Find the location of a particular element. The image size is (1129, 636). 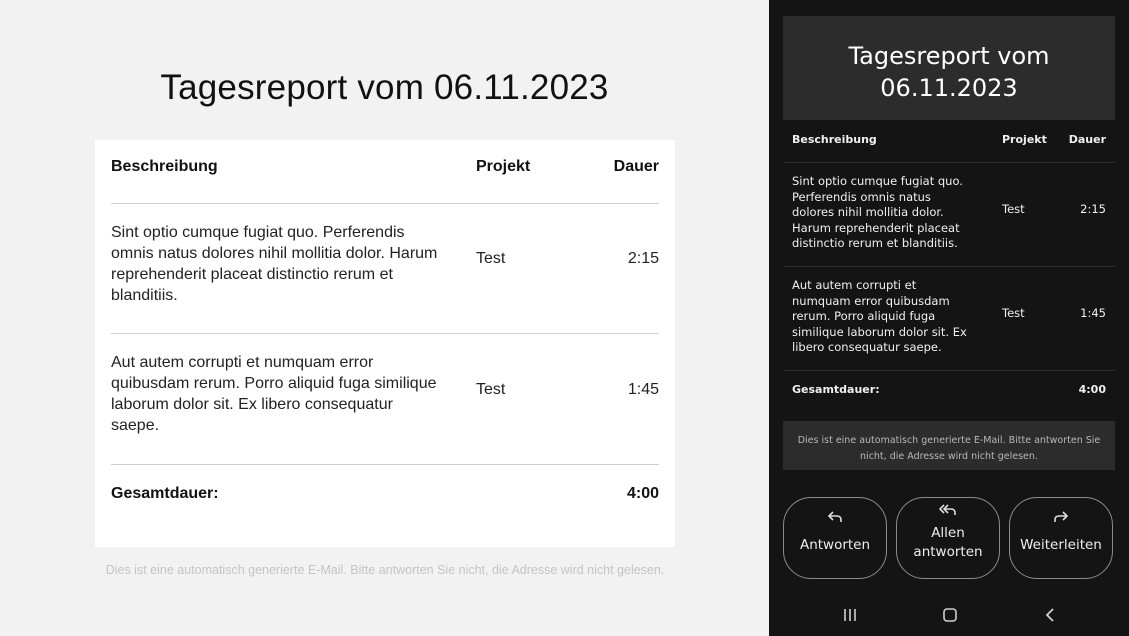

report-title: Tagesreport vom 06.11.2023 is located at coordinates (384, 87).